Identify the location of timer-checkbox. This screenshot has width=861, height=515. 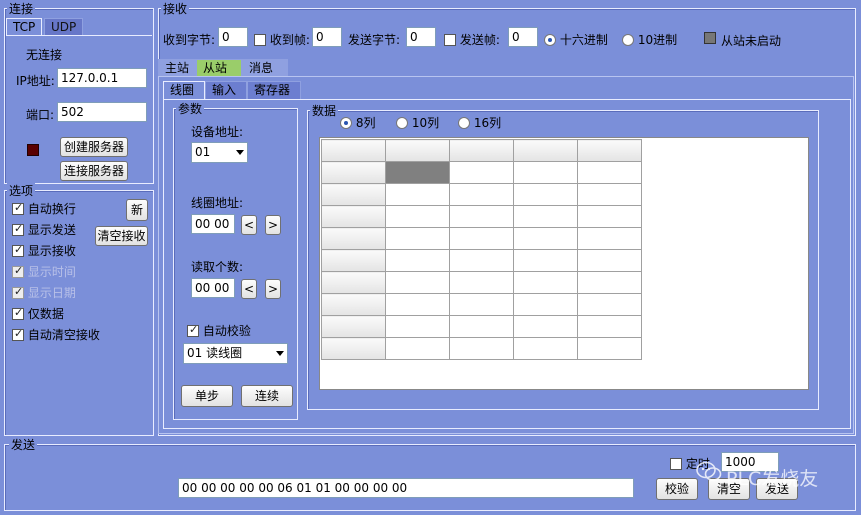
(676, 464).